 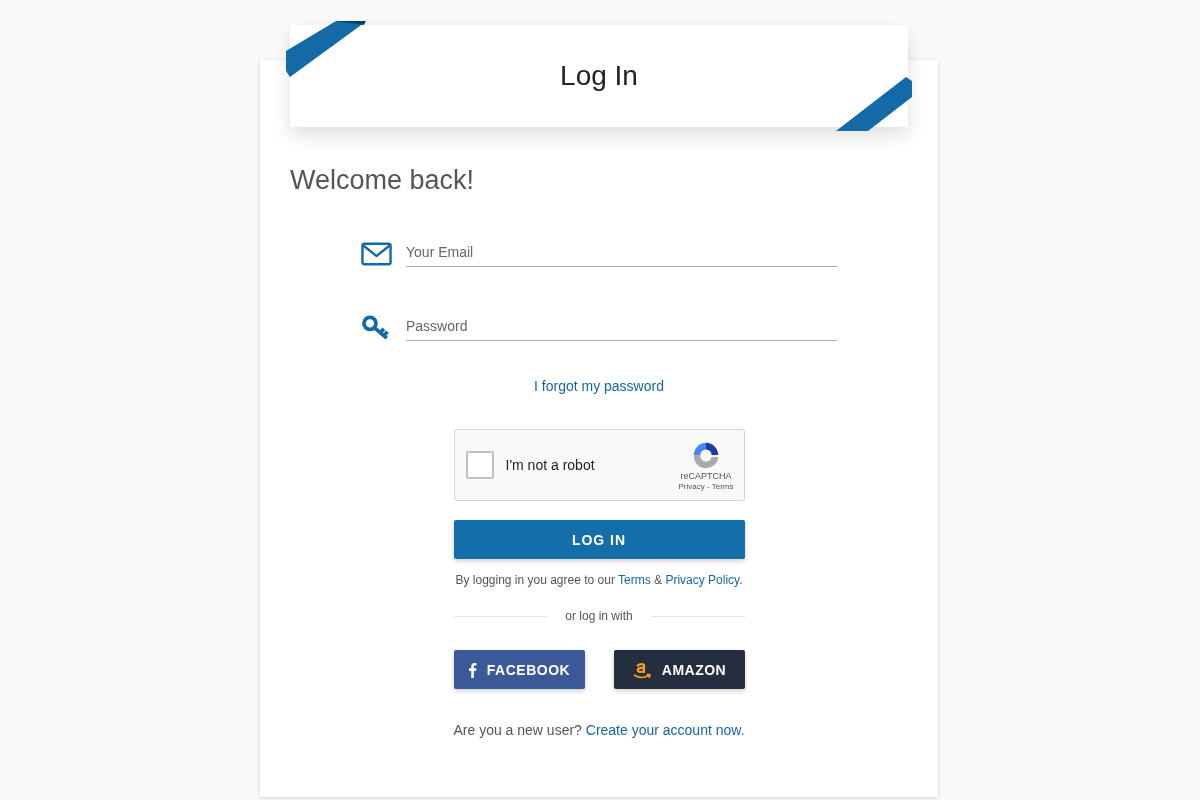 I want to click on terms-link: Terms, so click(x=634, y=580).